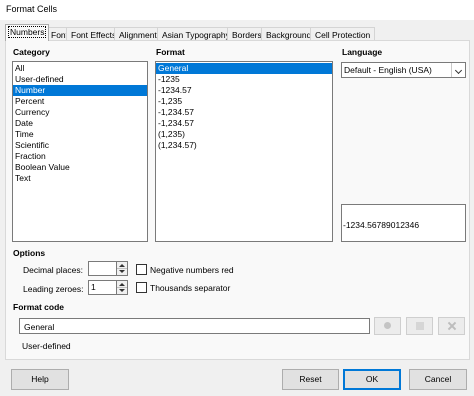  What do you see at coordinates (310, 379) in the screenshot?
I see `reset-button: Reset` at bounding box center [310, 379].